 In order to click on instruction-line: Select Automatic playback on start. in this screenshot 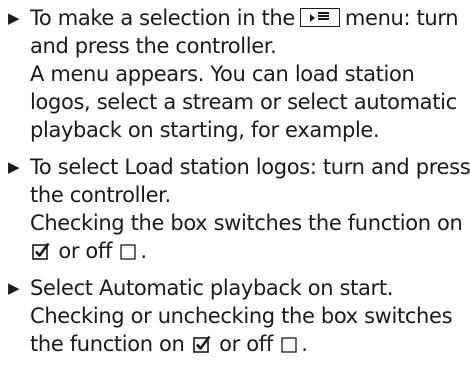, I will do `click(212, 288)`.